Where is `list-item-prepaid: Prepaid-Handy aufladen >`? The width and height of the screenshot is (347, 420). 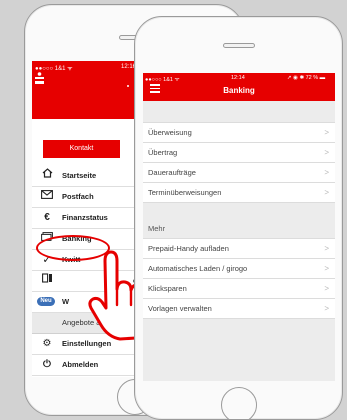 list-item-prepaid: Prepaid-Handy aufladen > is located at coordinates (239, 248).